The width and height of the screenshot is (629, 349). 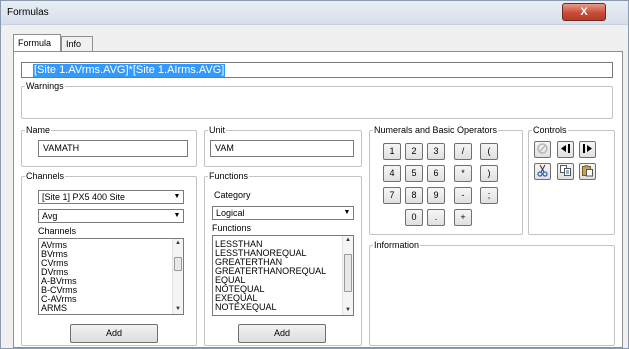 I want to click on copy-icon, so click(x=565, y=172).